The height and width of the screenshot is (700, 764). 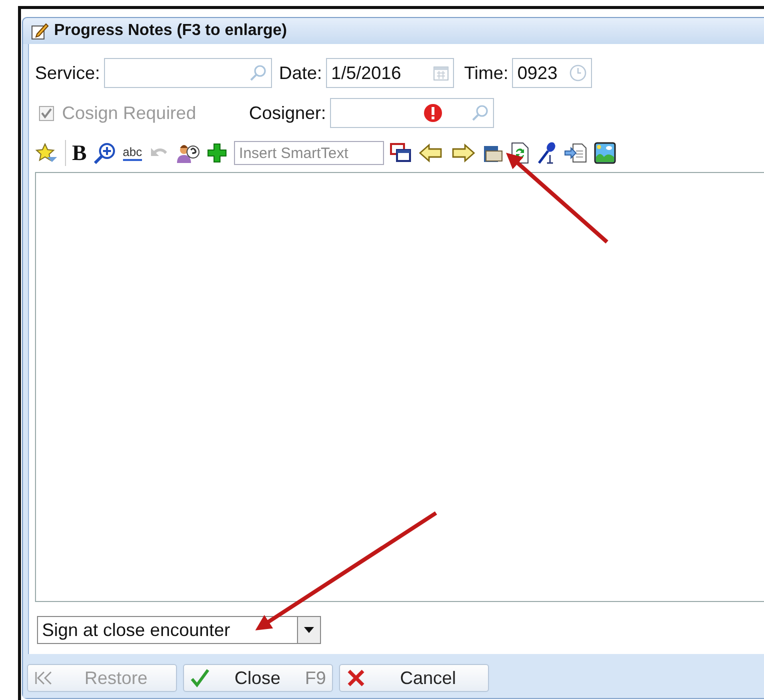 I want to click on zoom-in-icon, so click(x=104, y=153).